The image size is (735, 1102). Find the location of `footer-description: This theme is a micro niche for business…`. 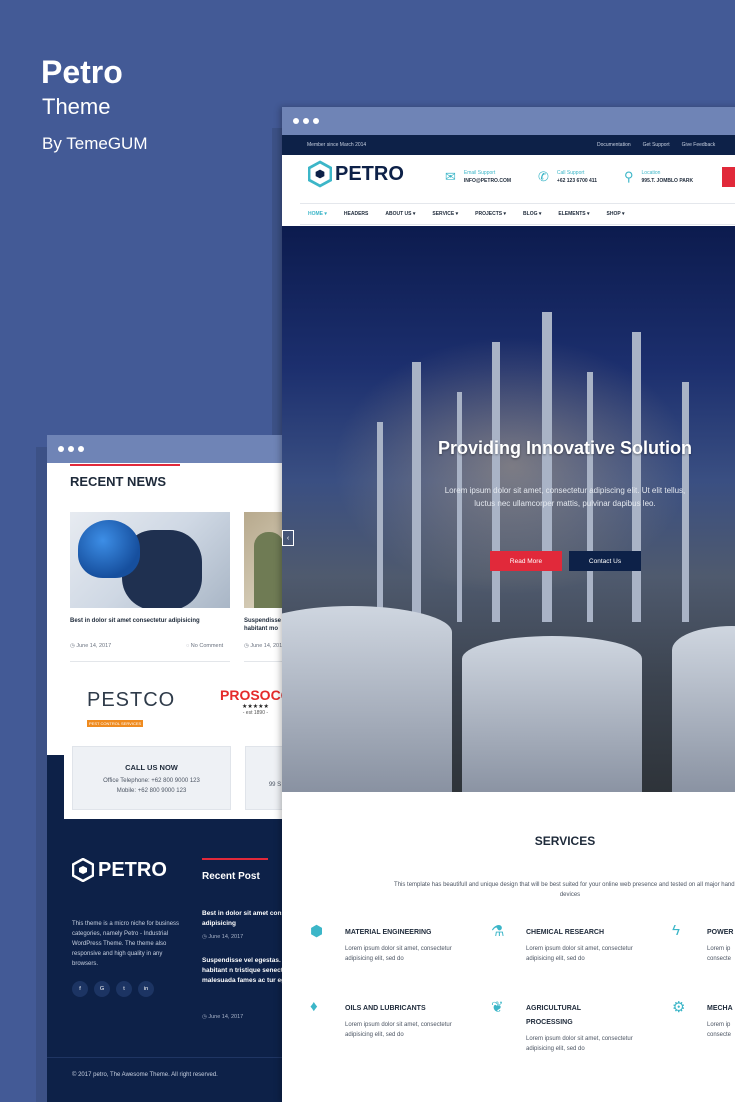

footer-description: This theme is a micro niche for business… is located at coordinates (126, 944).